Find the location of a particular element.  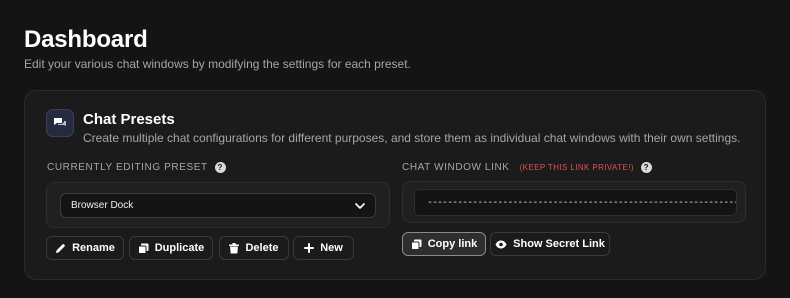

delete-label: Delete is located at coordinates (262, 248).